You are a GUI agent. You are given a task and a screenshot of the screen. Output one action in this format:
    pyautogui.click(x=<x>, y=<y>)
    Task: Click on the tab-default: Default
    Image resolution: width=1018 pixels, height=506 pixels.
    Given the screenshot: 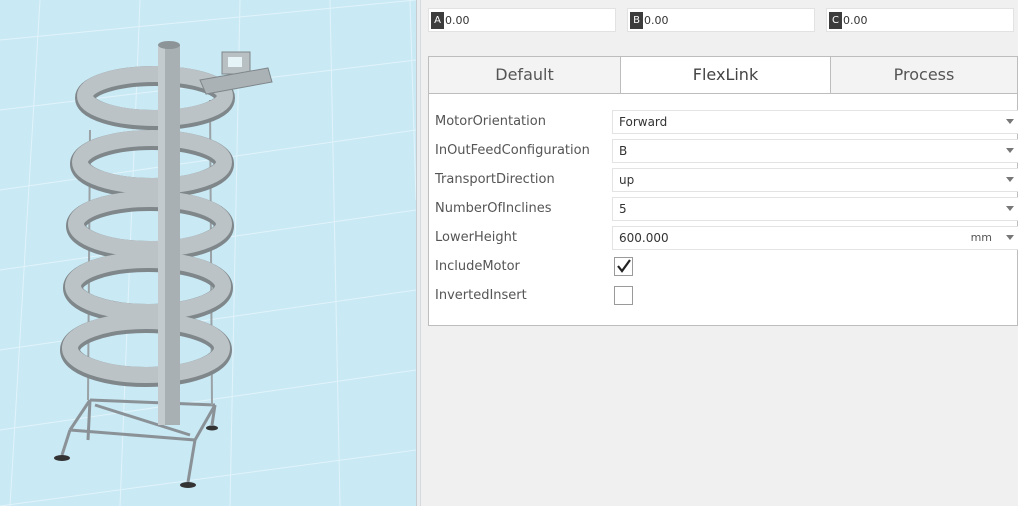 What is the action you would take?
    pyautogui.click(x=524, y=75)
    